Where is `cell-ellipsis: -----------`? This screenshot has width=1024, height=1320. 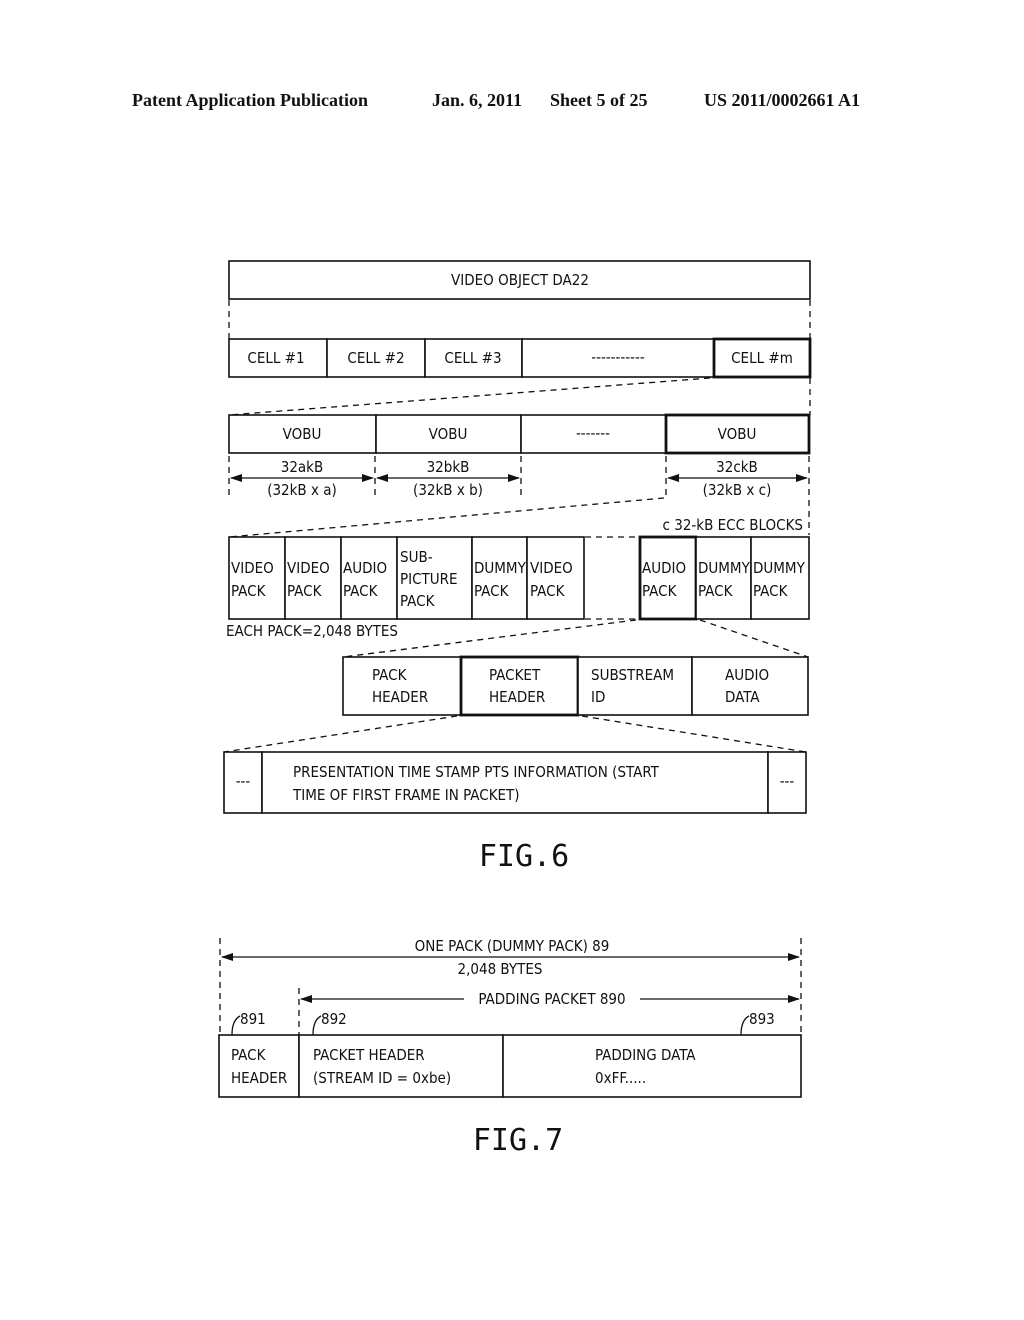 cell-ellipsis: ----------- is located at coordinates (618, 357).